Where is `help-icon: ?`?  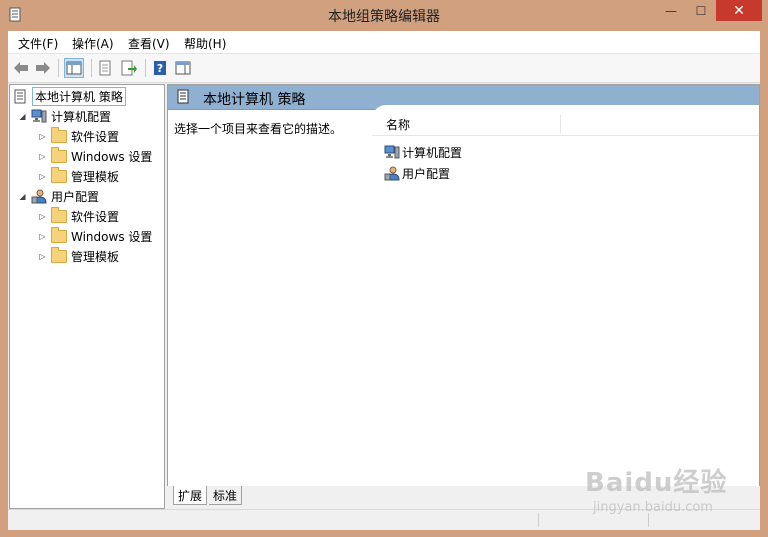 help-icon: ? is located at coordinates (160, 68).